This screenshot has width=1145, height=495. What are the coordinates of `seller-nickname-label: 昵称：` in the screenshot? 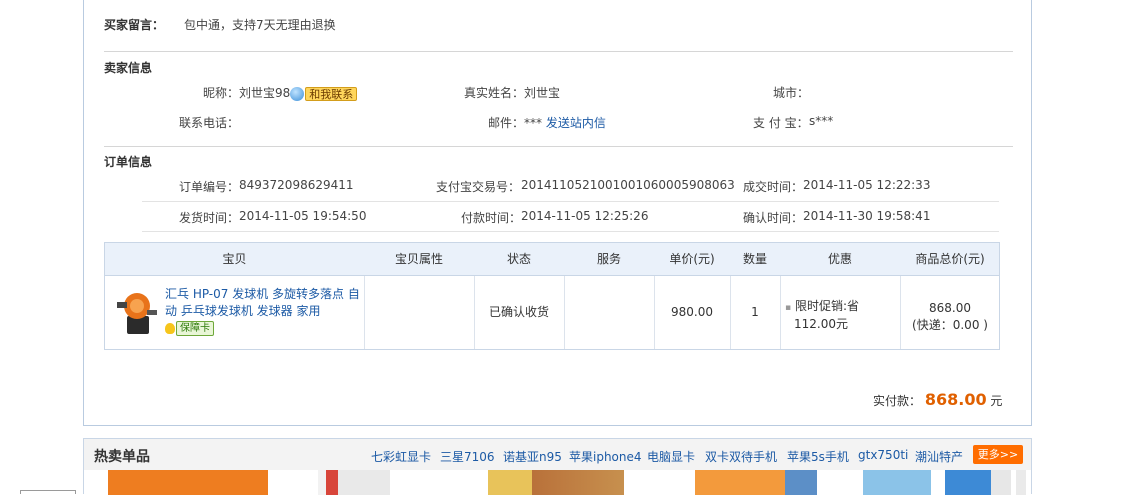 It's located at (221, 93).